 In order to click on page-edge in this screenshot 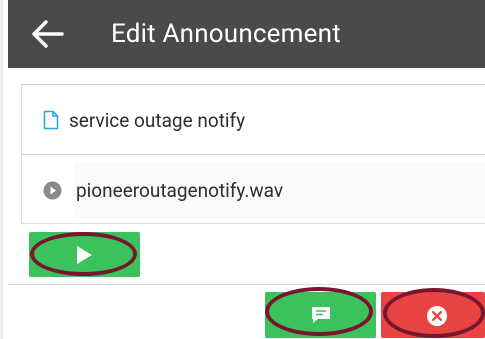, I will do `click(1, 169)`.